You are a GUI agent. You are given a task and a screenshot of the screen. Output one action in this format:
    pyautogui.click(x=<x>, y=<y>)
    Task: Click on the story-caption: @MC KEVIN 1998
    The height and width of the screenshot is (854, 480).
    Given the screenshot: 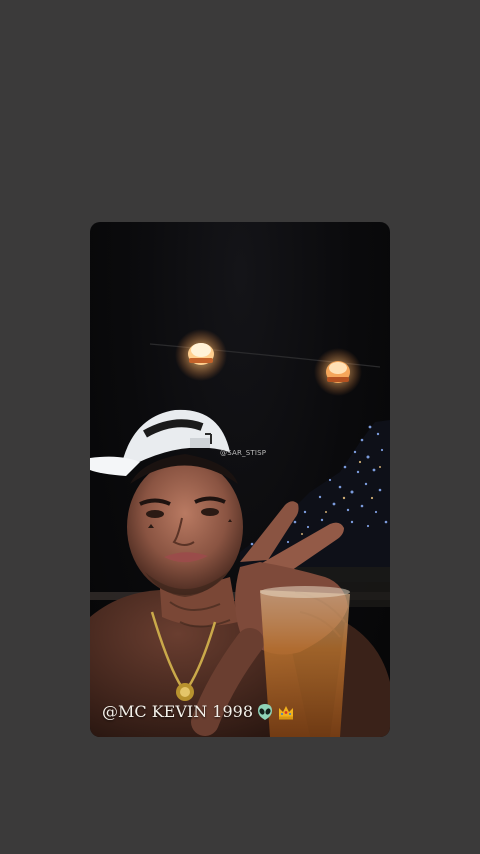 What is the action you would take?
    pyautogui.click(x=198, y=711)
    